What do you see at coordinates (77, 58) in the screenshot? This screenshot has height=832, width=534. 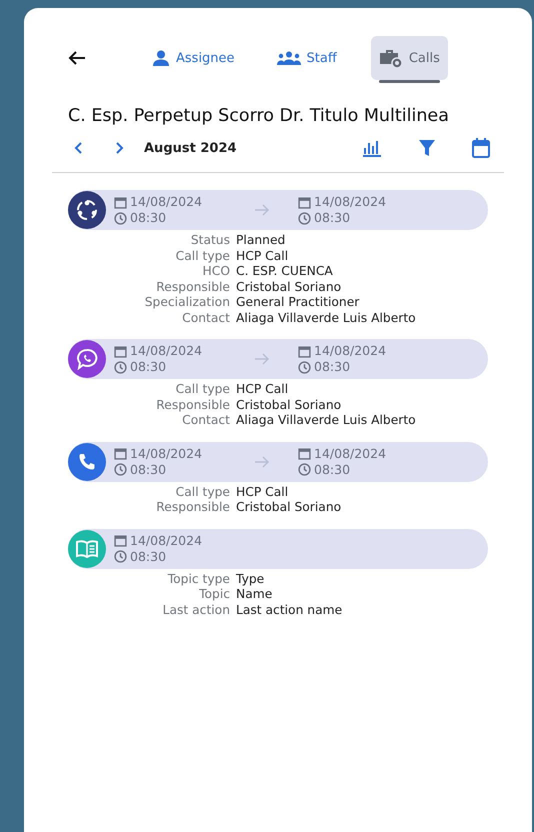 I see `back-arrow-icon` at bounding box center [77, 58].